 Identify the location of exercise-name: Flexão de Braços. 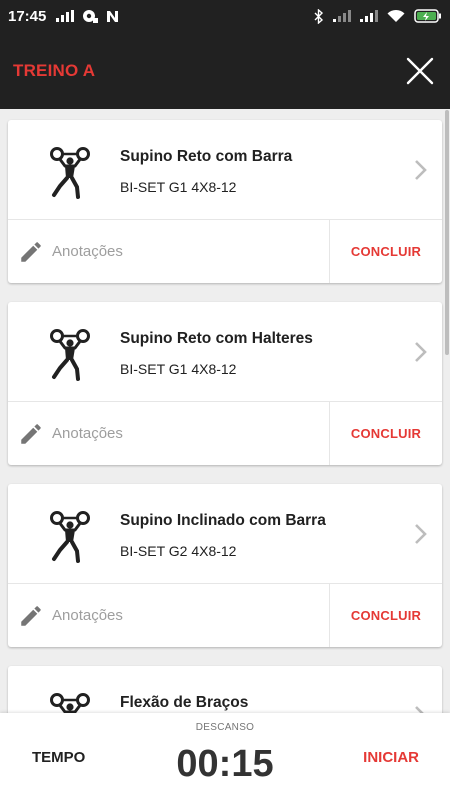
(184, 702).